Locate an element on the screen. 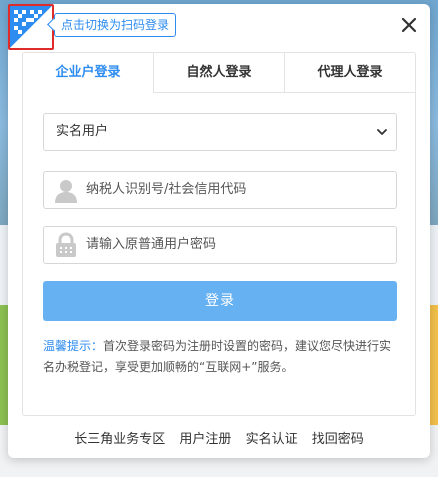 The image size is (438, 477). login-tabs: 企业户登录 自然人登录 代理人登录 is located at coordinates (219, 73).